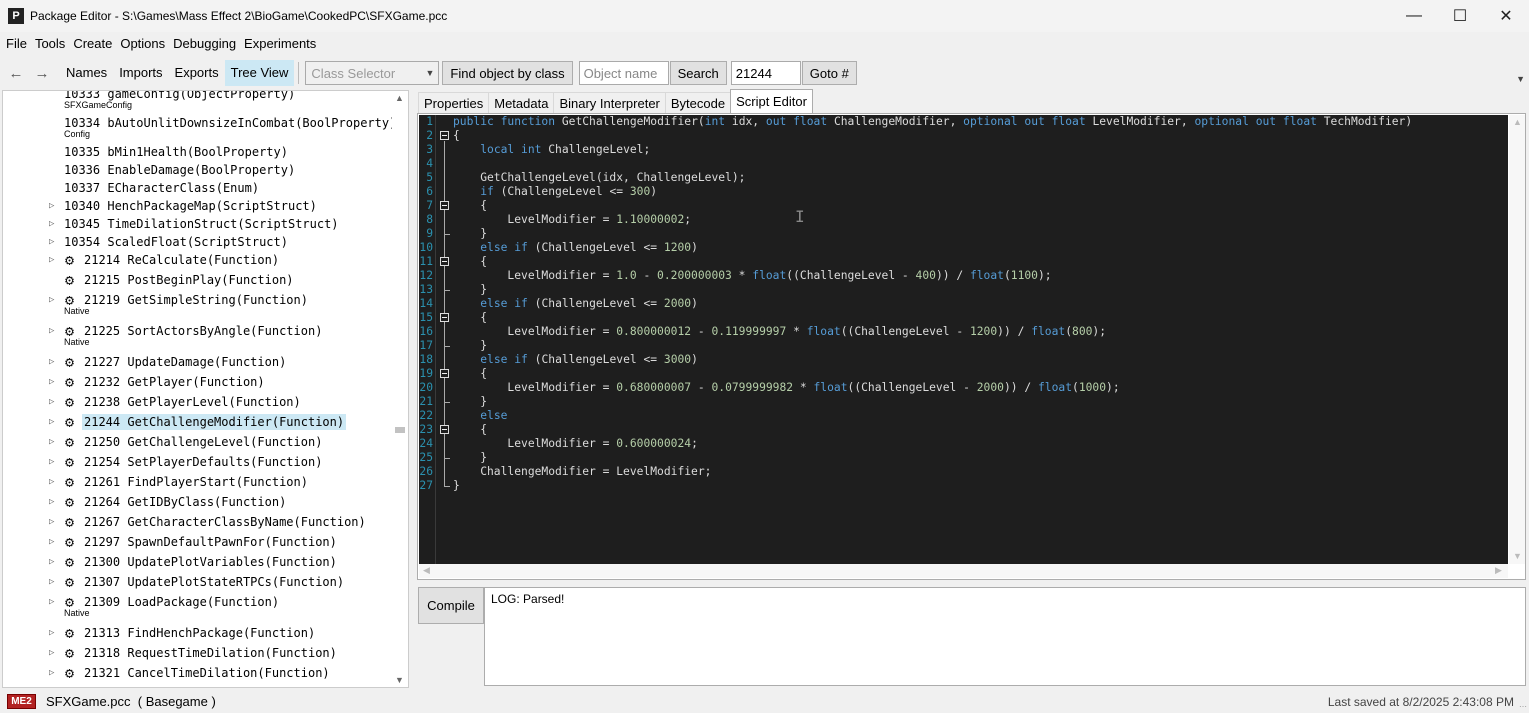  I want to click on goto-button: Goto #, so click(829, 73).